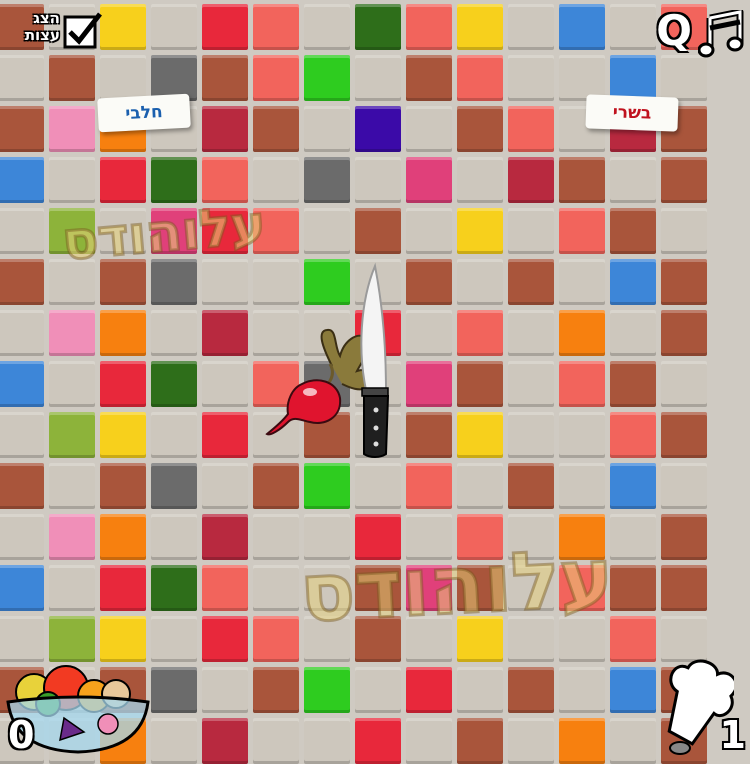  What do you see at coordinates (42, 35) in the screenshot?
I see `tips-label-line2: עצות` at bounding box center [42, 35].